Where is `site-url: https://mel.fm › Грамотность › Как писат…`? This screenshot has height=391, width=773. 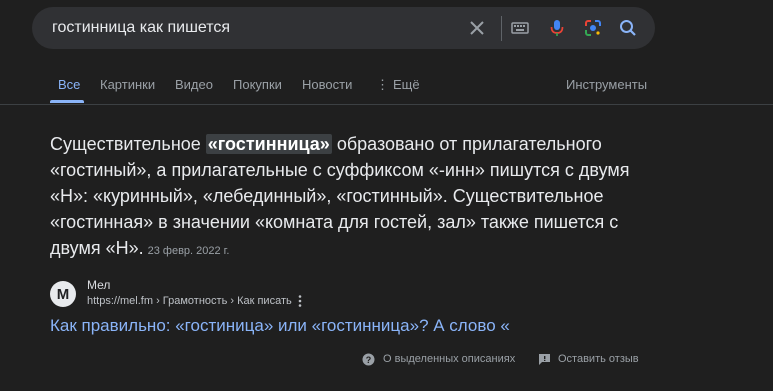
site-url: https://mel.fm › Грамотность › Как писат… is located at coordinates (189, 301).